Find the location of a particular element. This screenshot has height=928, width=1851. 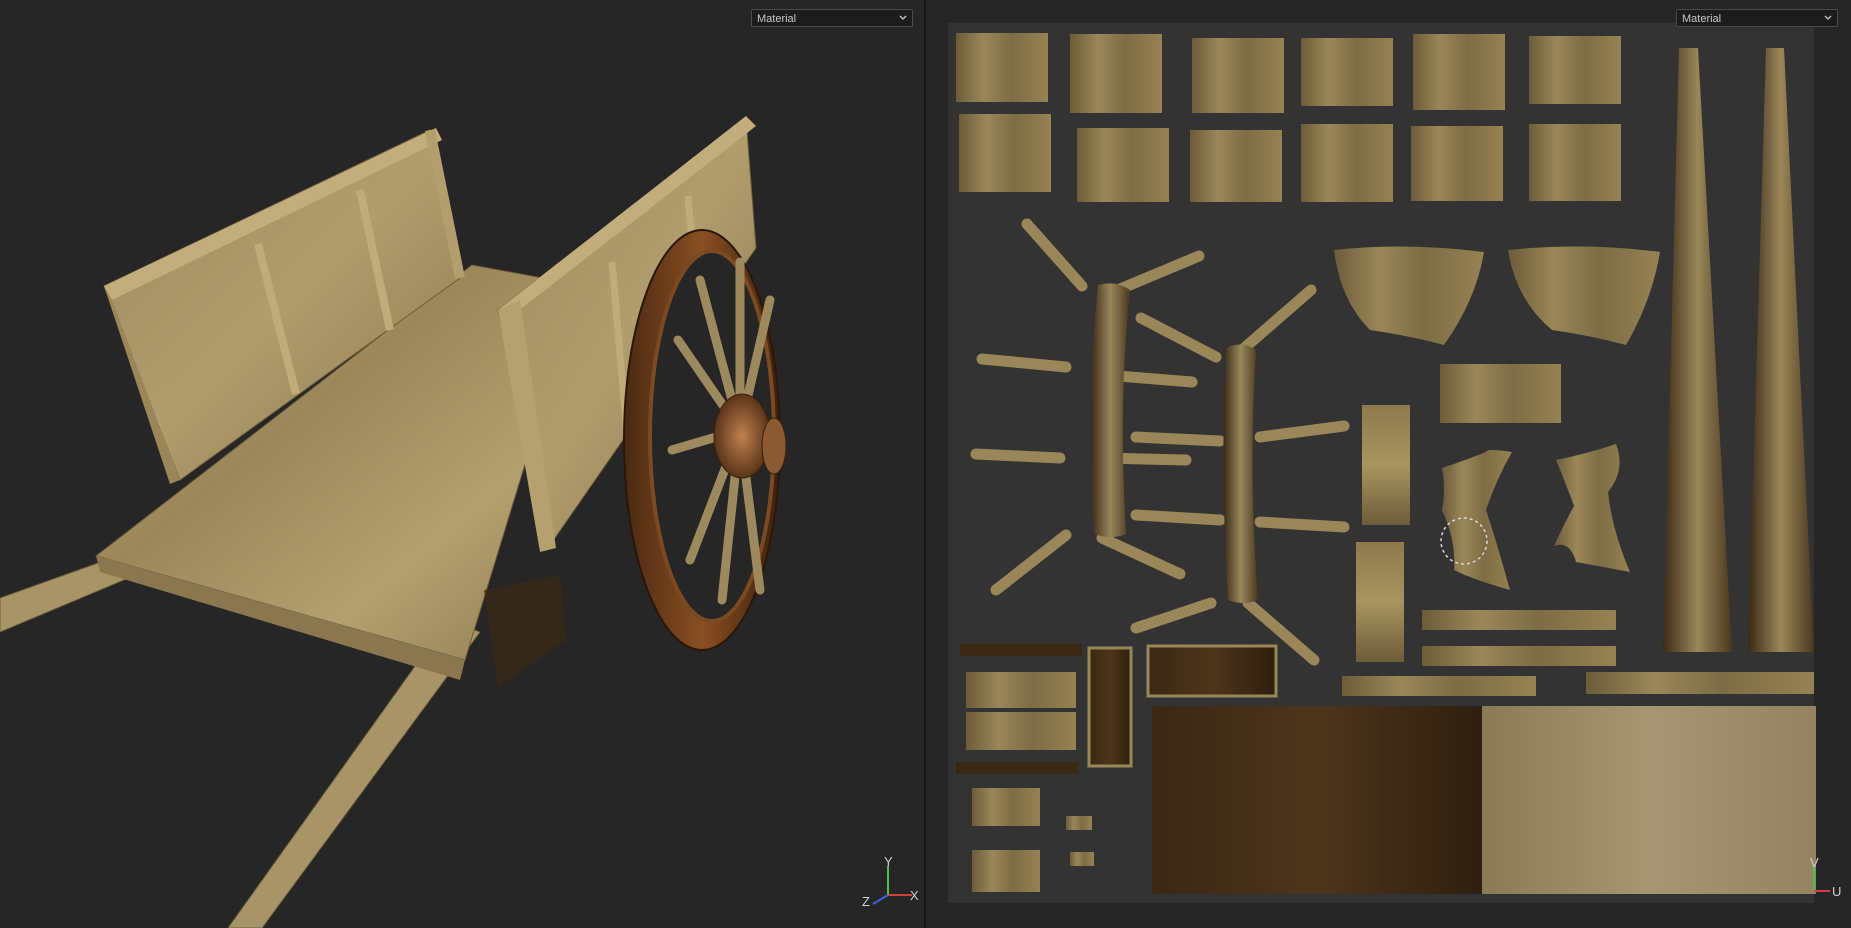

uv-island-floor-light is located at coordinates (1649, 800).